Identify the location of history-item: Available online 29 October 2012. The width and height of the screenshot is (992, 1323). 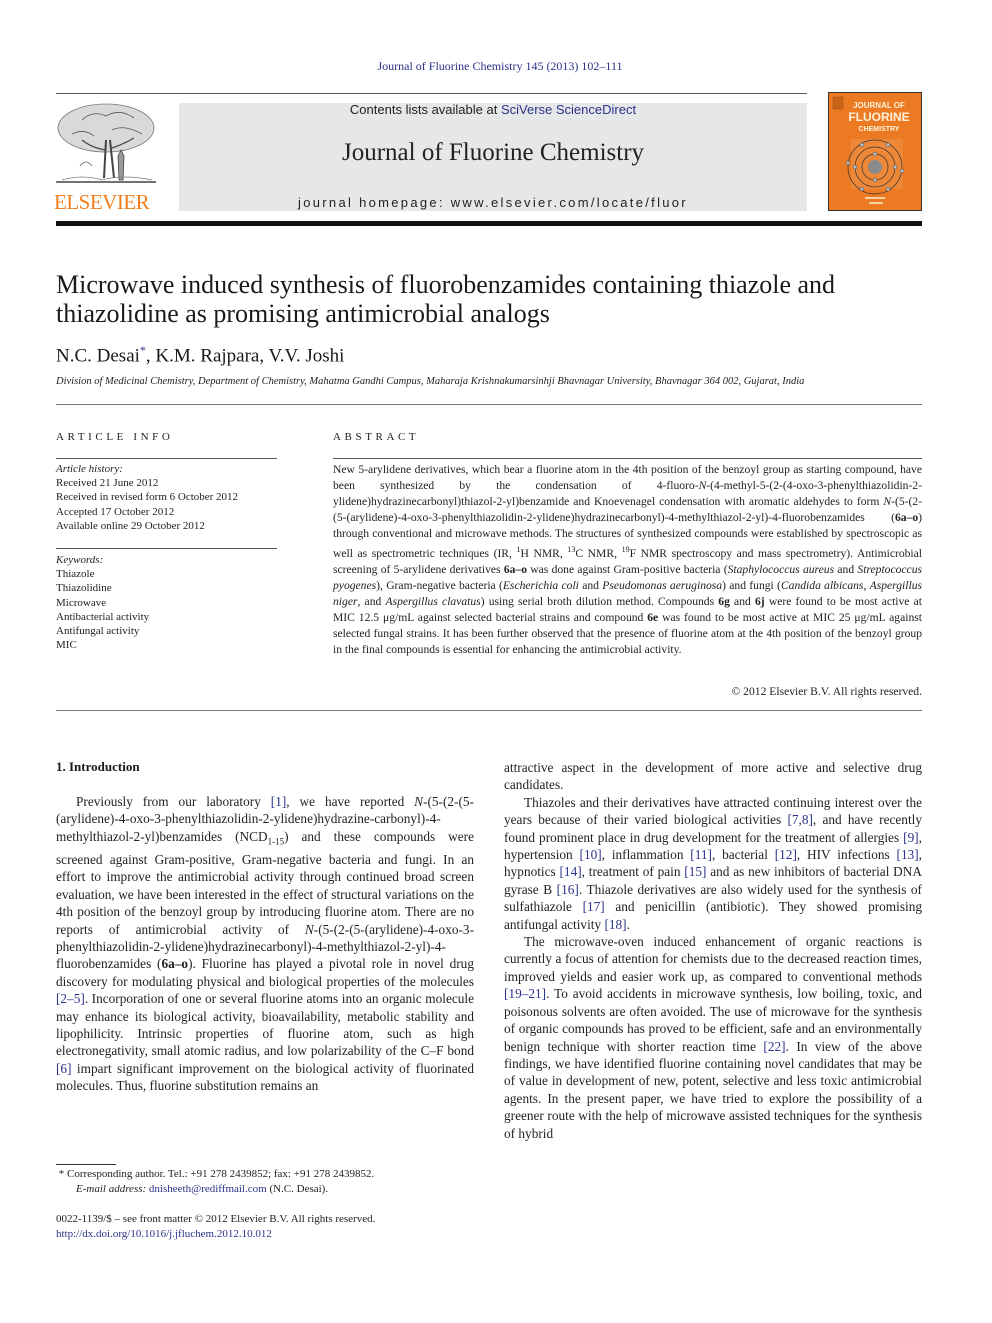
(130, 525).